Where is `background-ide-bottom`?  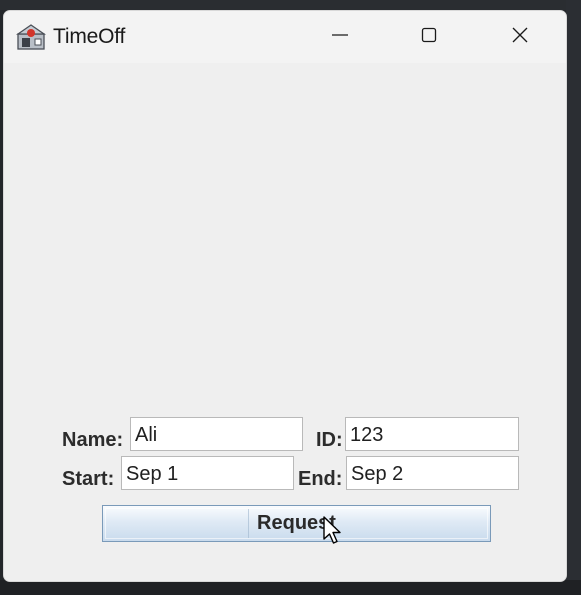
background-ide-bottom is located at coordinates (290, 587).